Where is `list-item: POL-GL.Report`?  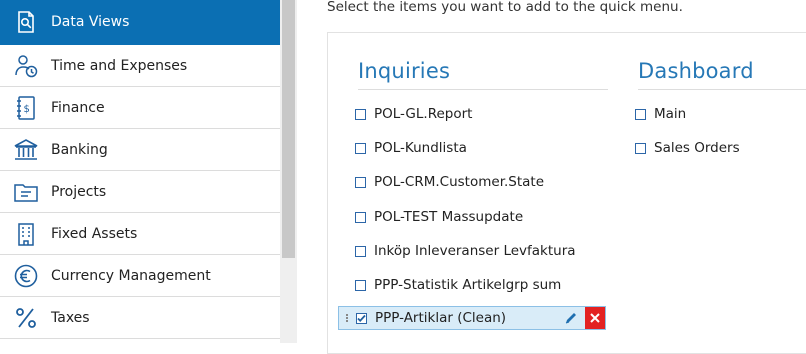
list-item: POL-GL.Report is located at coordinates (480, 114).